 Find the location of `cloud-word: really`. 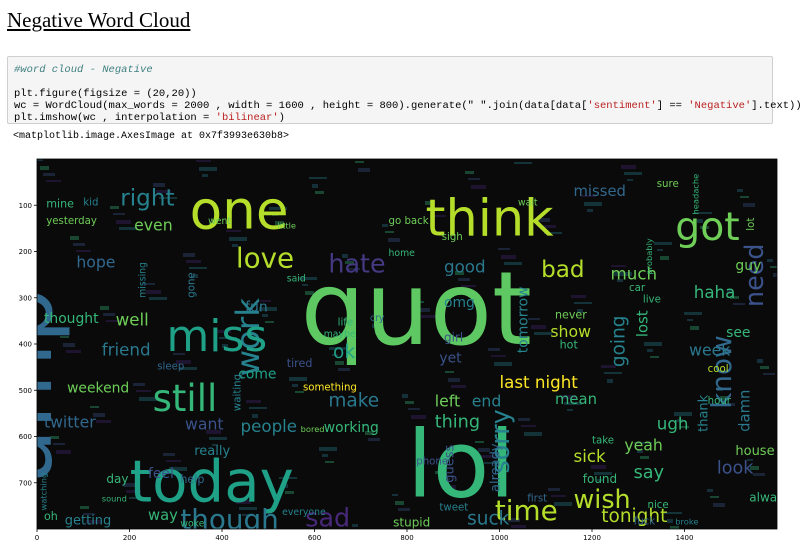

cloud-word: really is located at coordinates (212, 451).